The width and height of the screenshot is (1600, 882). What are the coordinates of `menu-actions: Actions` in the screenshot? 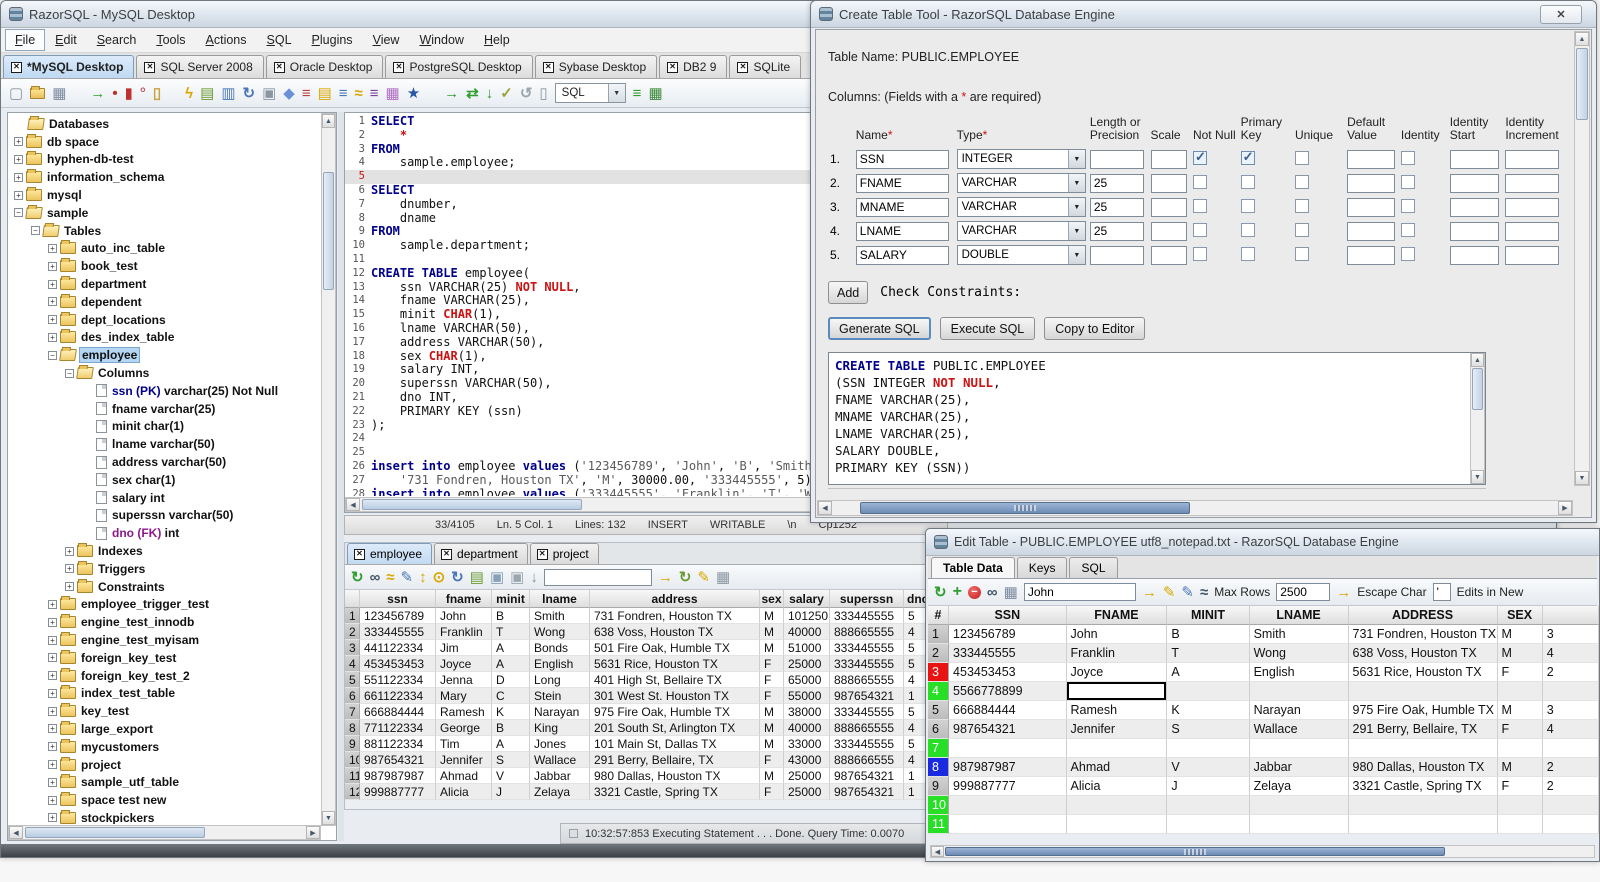 It's located at (226, 40).